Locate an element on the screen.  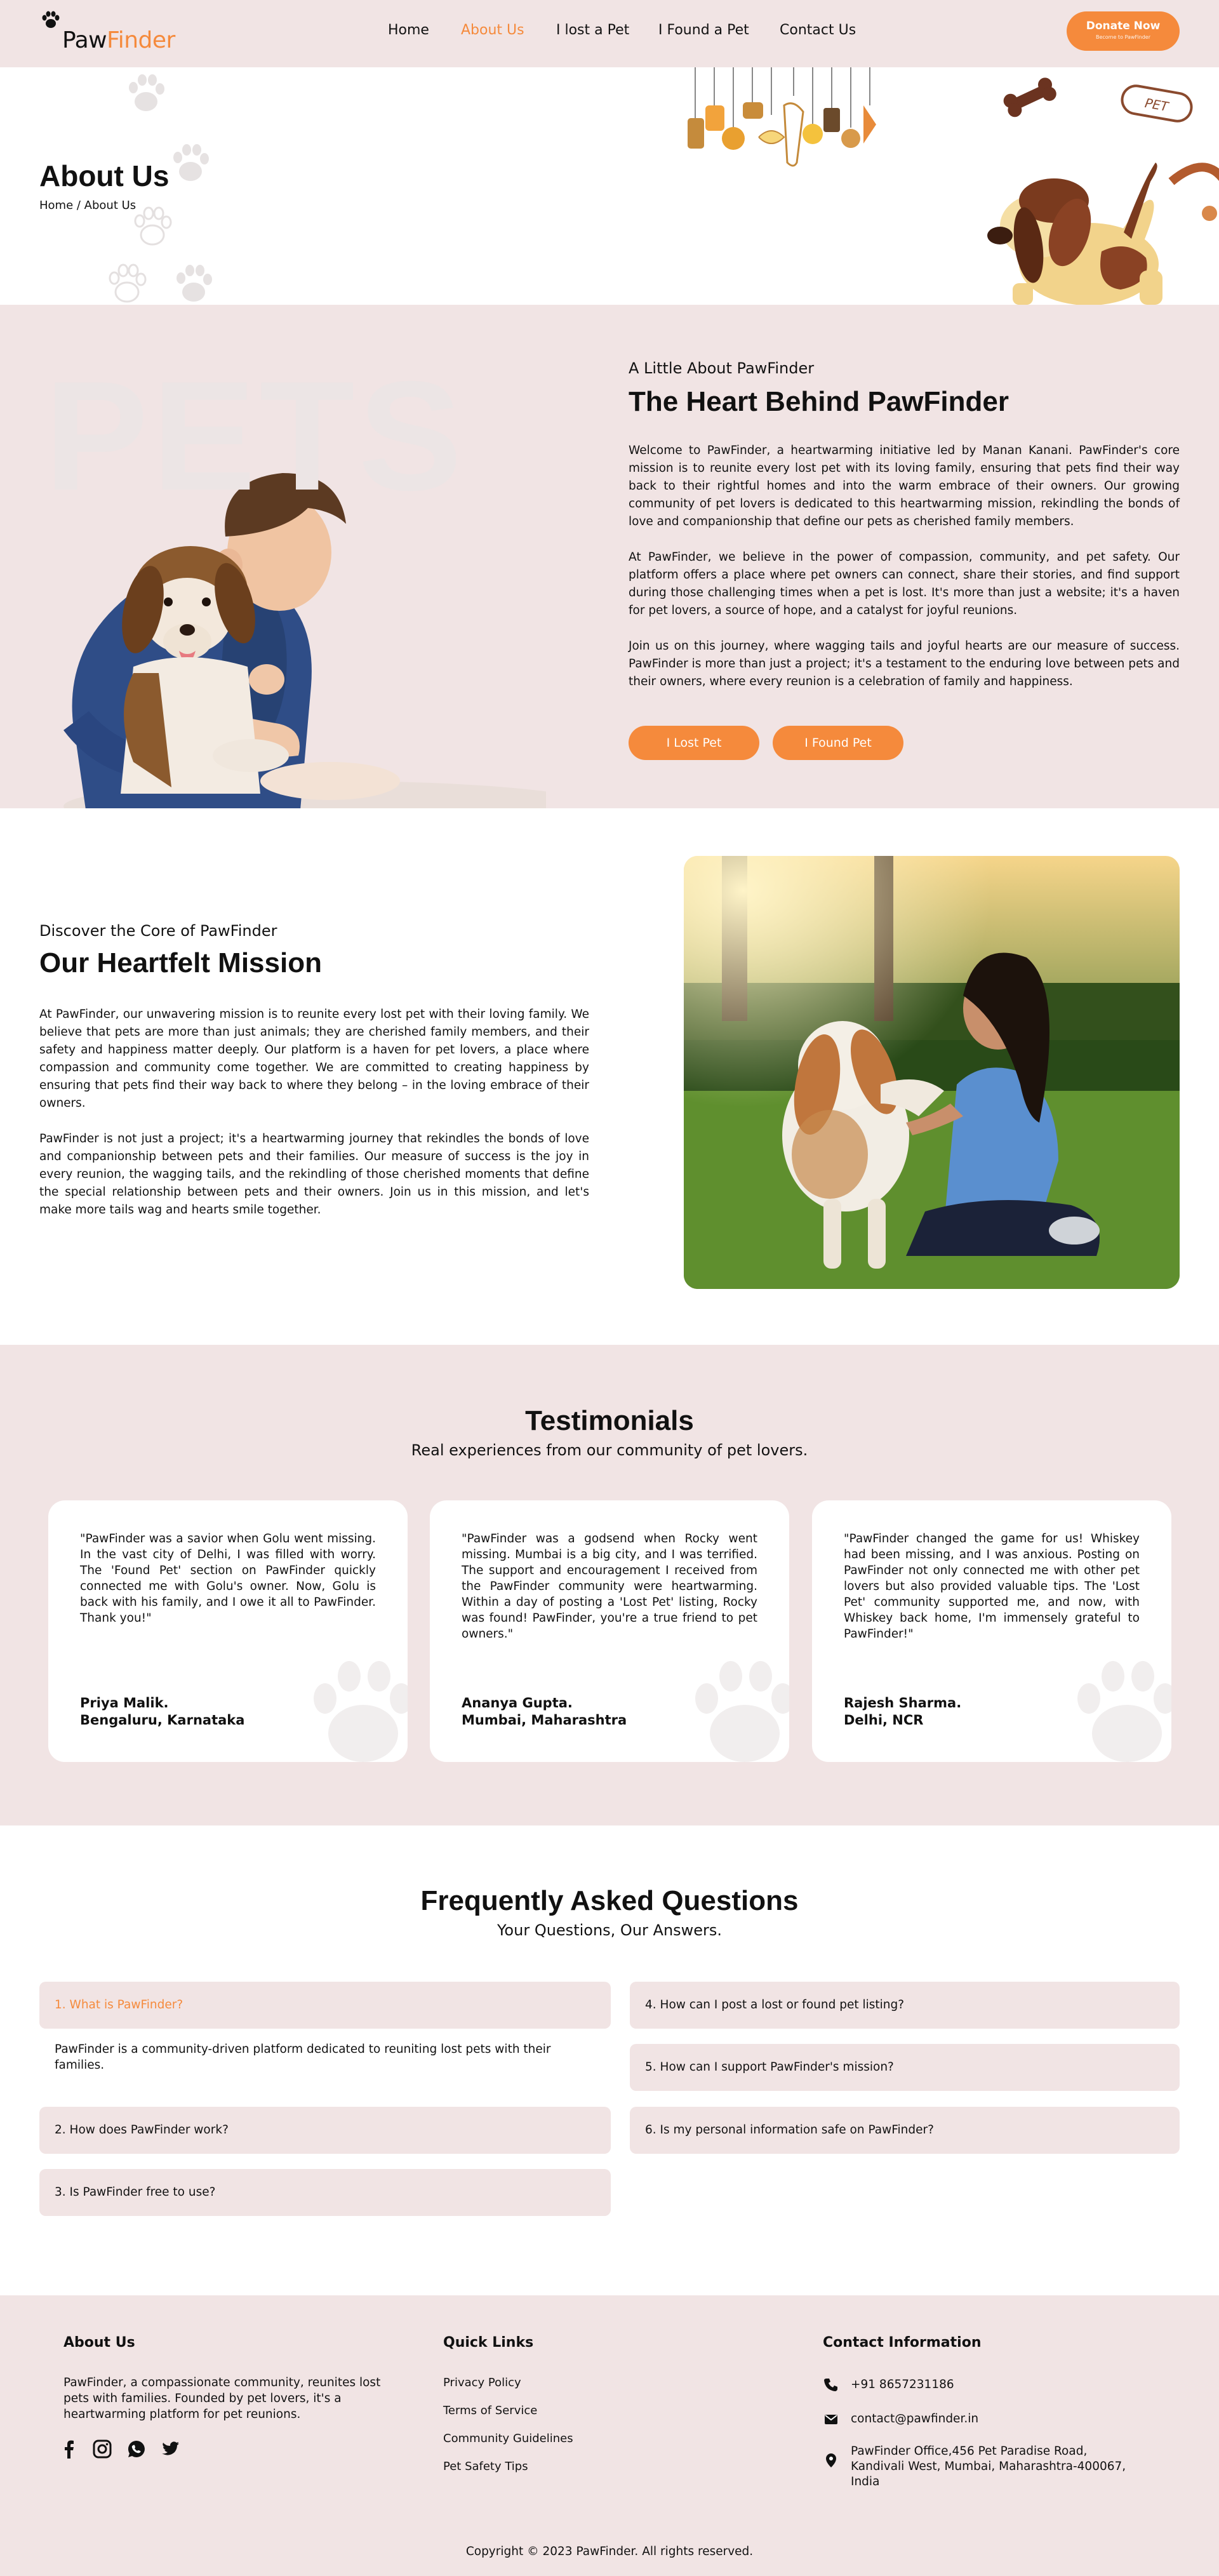
collar-tag-text: PET is located at coordinates (1156, 104).